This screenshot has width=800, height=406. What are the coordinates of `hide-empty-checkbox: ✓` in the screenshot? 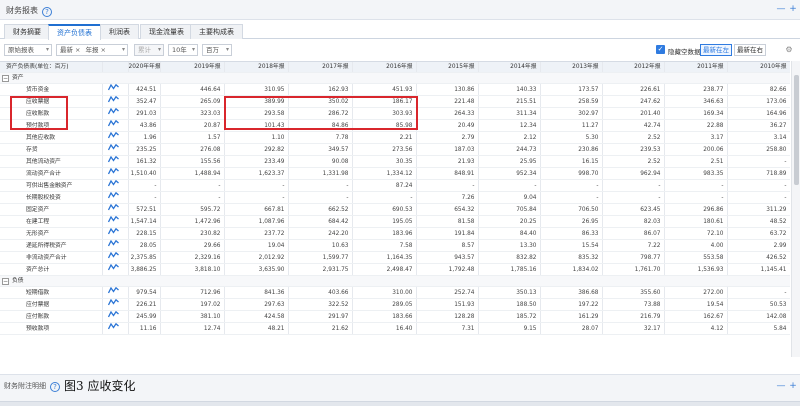 It's located at (660, 49).